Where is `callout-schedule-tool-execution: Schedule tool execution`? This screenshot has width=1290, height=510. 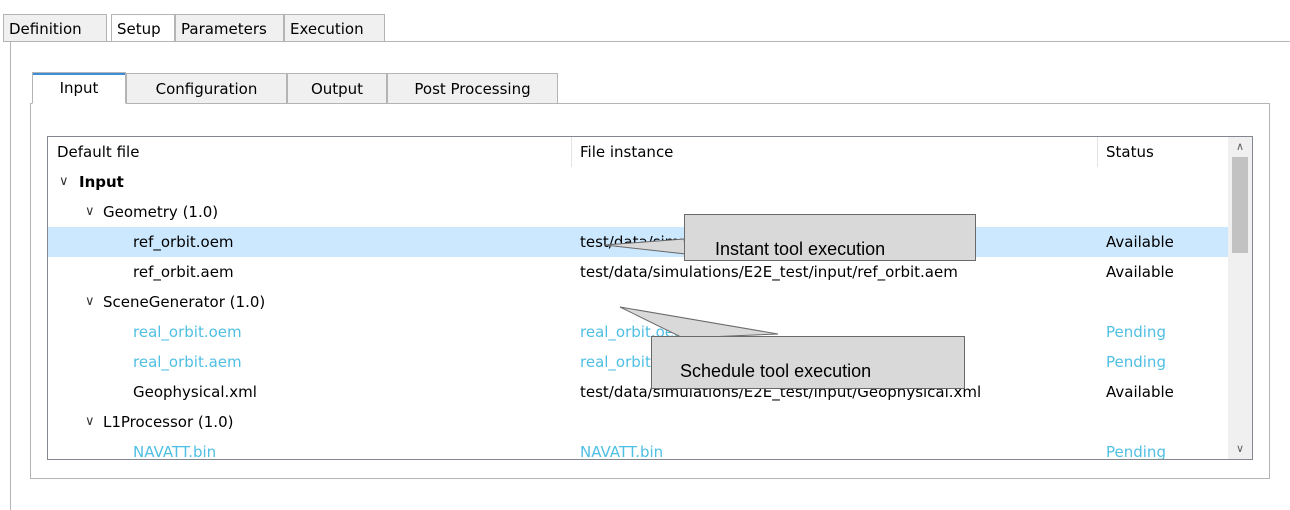 callout-schedule-tool-execution: Schedule tool execution is located at coordinates (808, 362).